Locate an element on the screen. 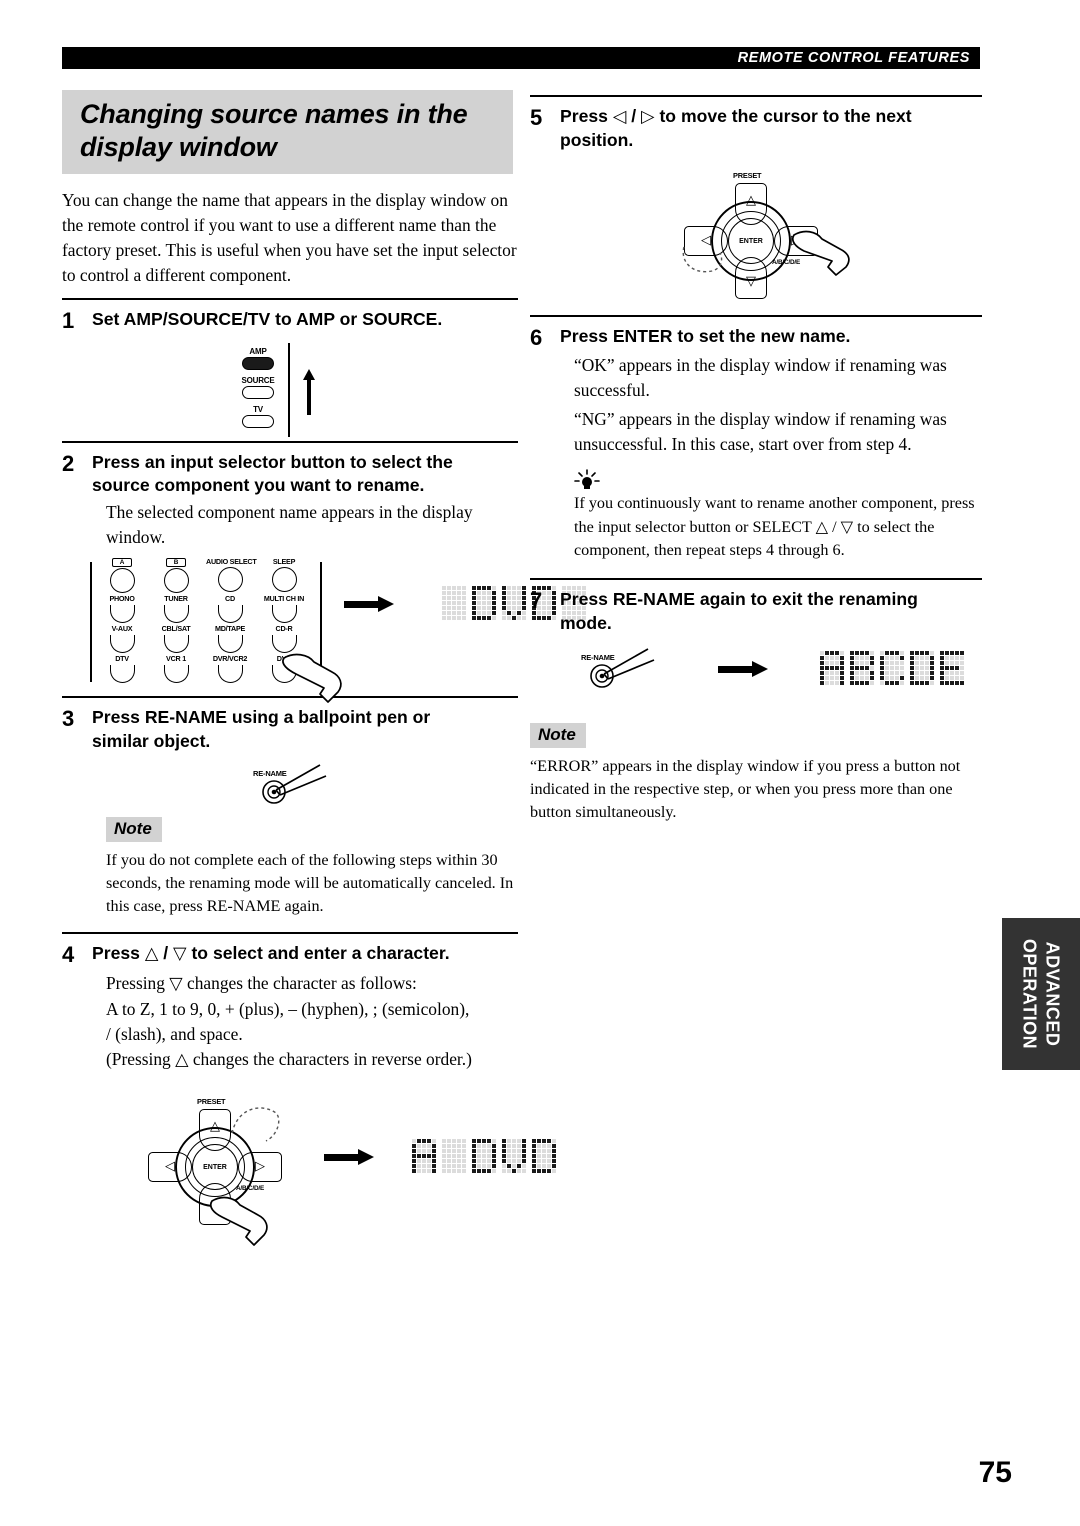 The width and height of the screenshot is (1080, 1526). step7-heading-line2: mode. is located at coordinates (586, 622).